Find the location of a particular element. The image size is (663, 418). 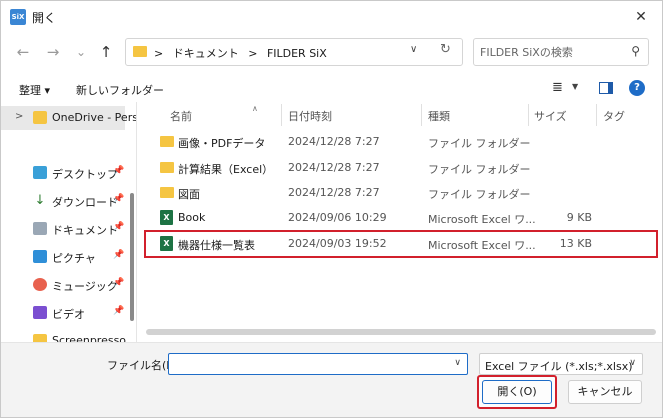

open-button: 開く(O) is located at coordinates (517, 392).